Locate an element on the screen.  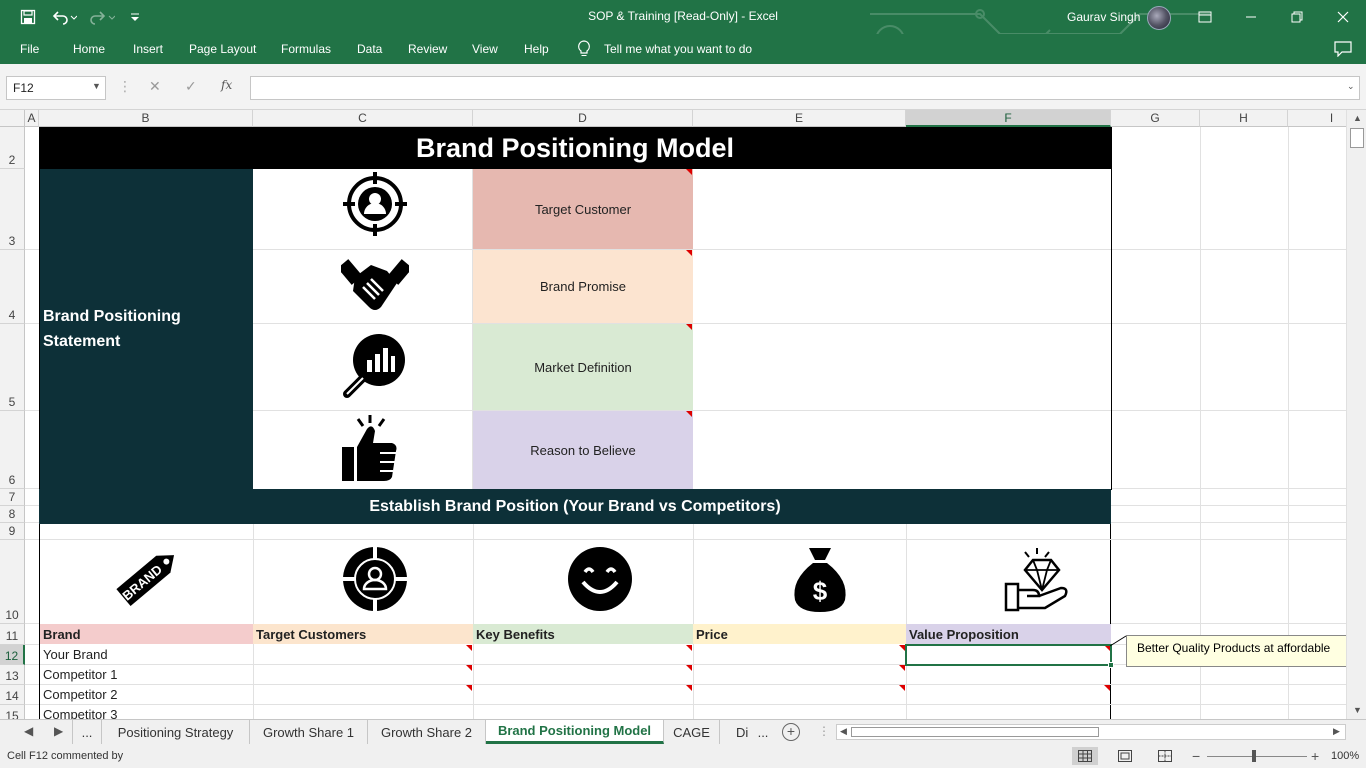
tab-insert: Insert is located at coordinates (148, 49).